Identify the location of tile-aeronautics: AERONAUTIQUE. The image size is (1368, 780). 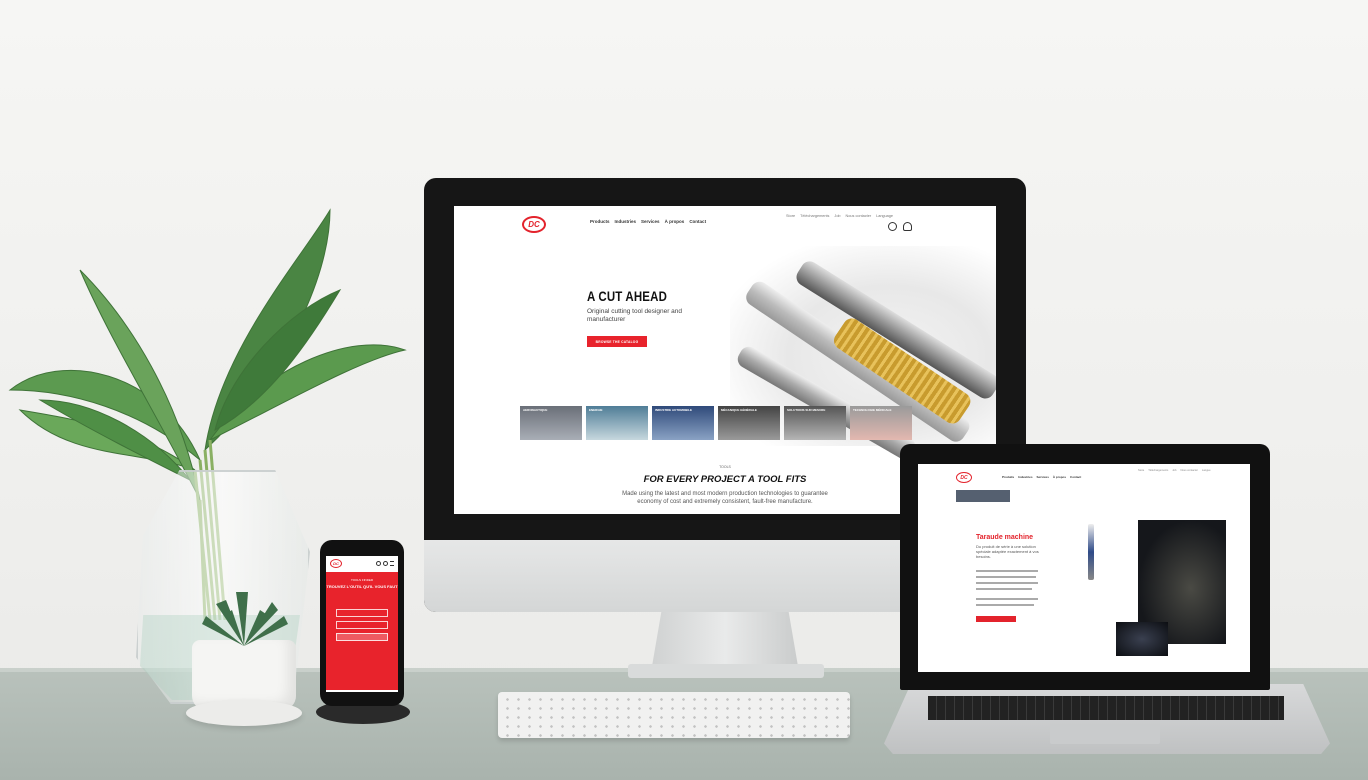
(551, 423).